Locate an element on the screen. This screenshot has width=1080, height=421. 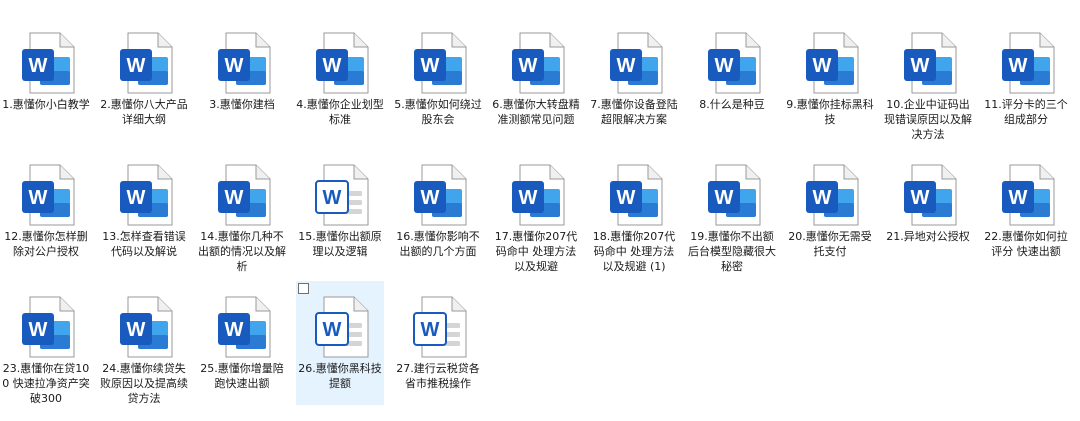
file-item: W 26.惠懂你黑科技提额 is located at coordinates (340, 343).